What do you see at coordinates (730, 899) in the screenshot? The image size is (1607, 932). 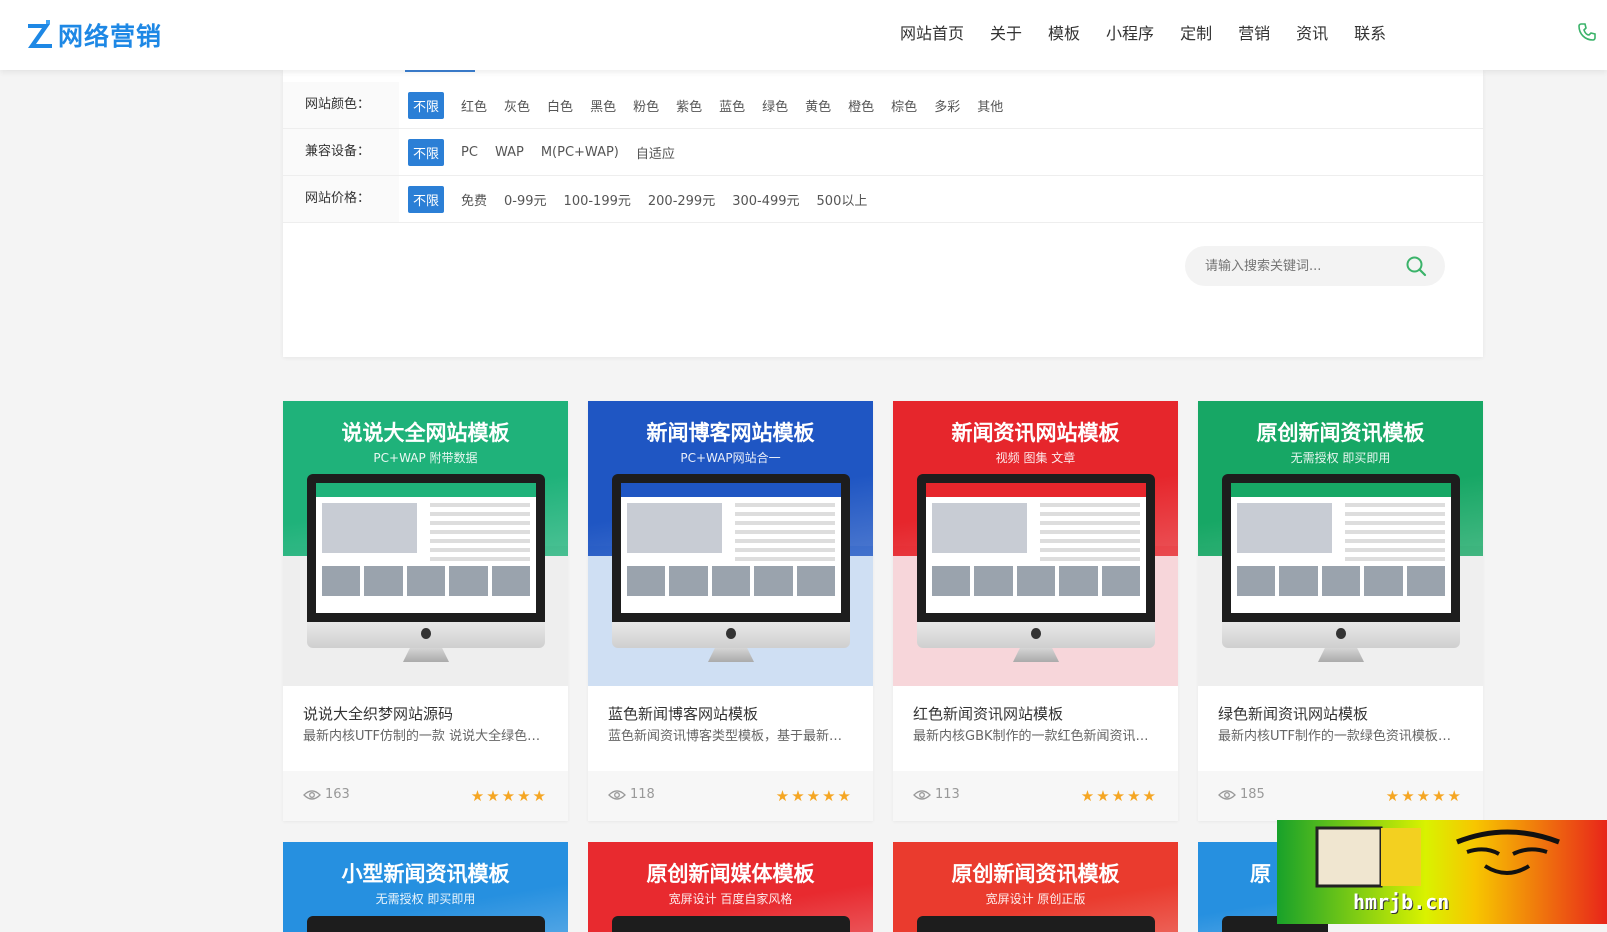 I see `thumb-subtitle: 宽屏设计 百度自家风格` at bounding box center [730, 899].